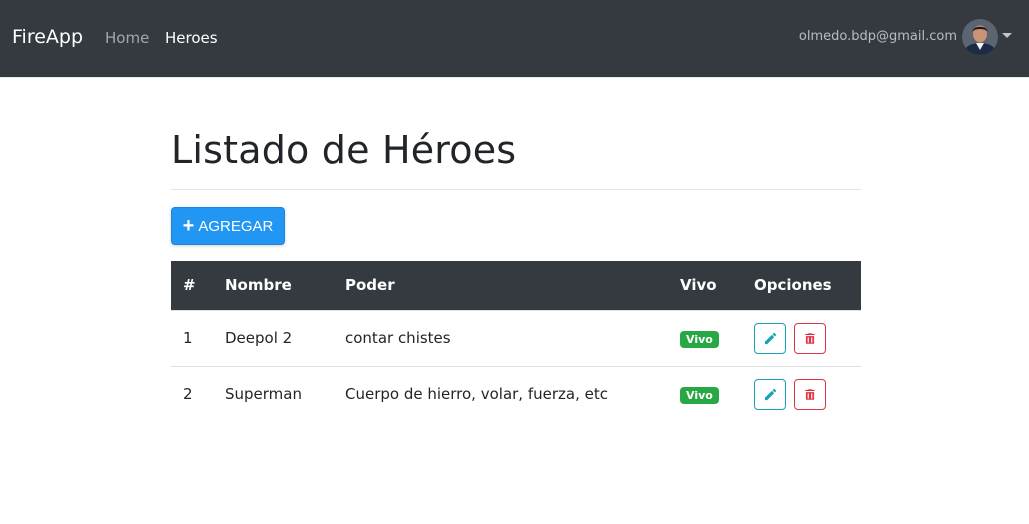 This screenshot has width=1029, height=524. Describe the element at coordinates (273, 337) in the screenshot. I see `cell-name: Deepol 2` at that location.